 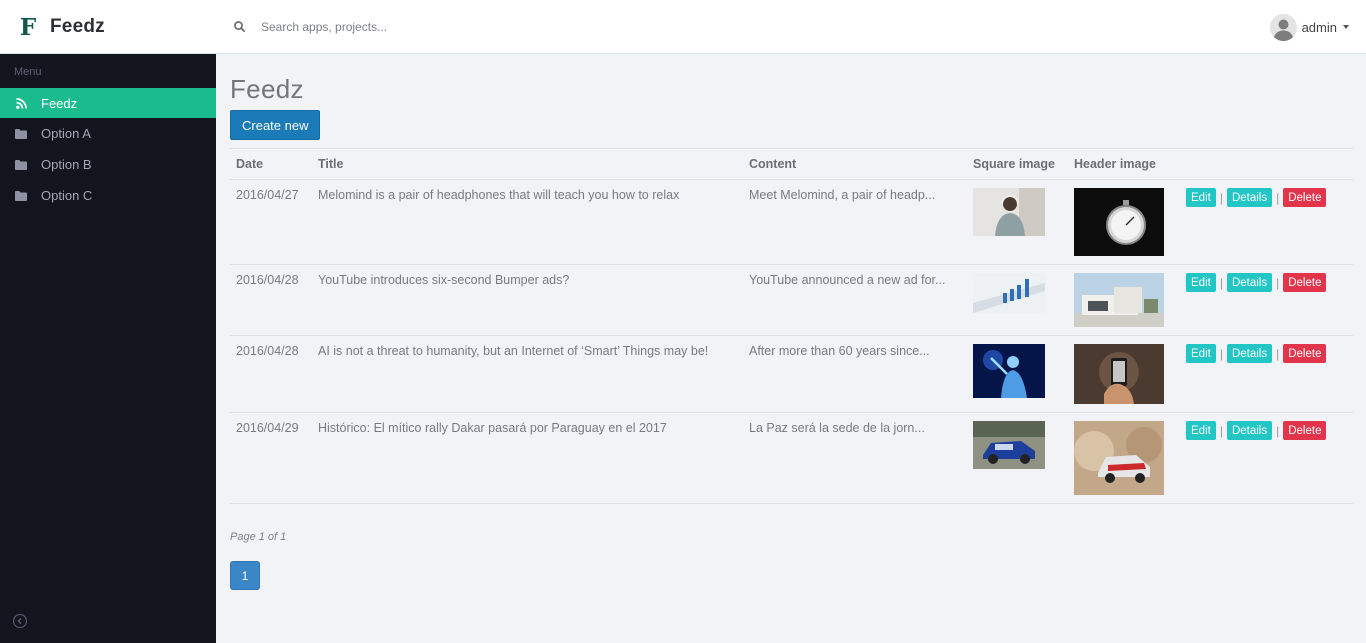 What do you see at coordinates (240, 27) in the screenshot?
I see `search-icon` at bounding box center [240, 27].